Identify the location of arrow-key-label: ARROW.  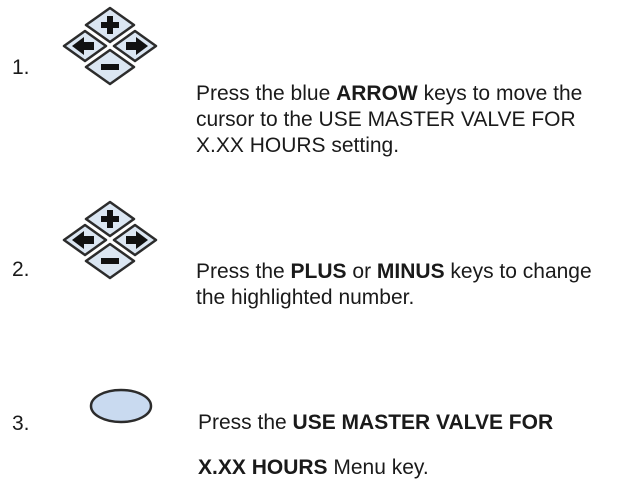
(377, 93).